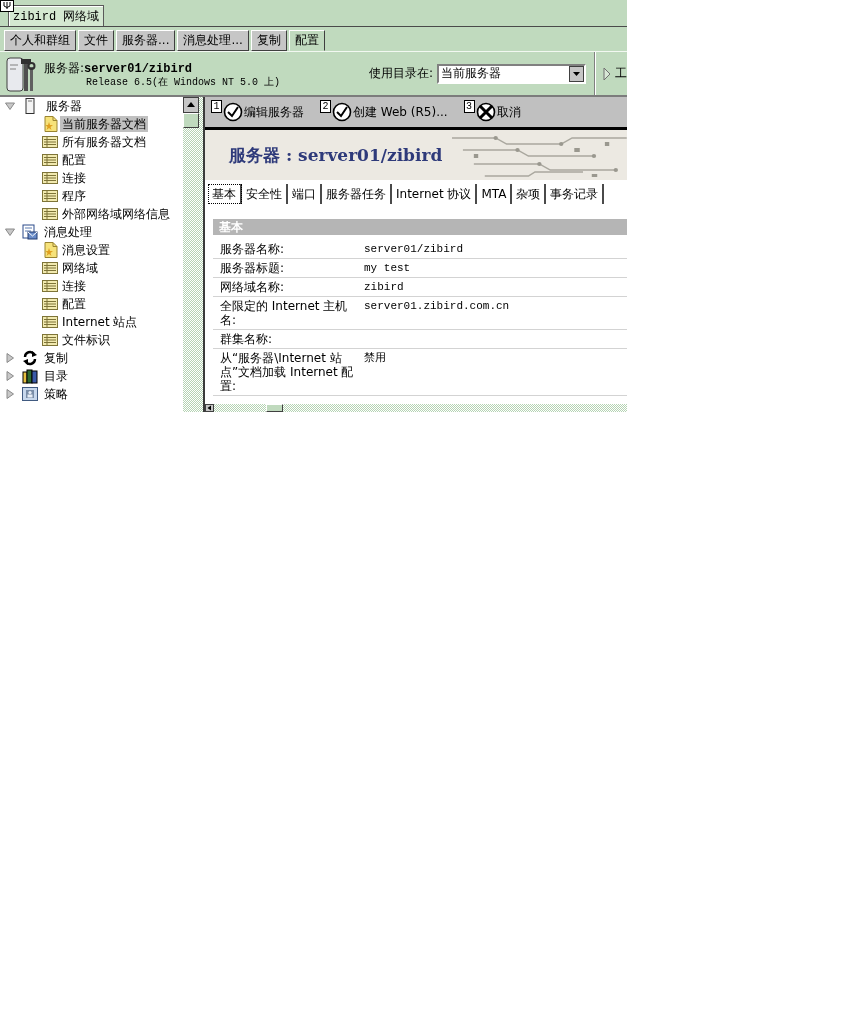 The height and width of the screenshot is (1028, 857). What do you see at coordinates (336, 155) in the screenshot?
I see `page-title: 服务器 : server01/zibird` at bounding box center [336, 155].